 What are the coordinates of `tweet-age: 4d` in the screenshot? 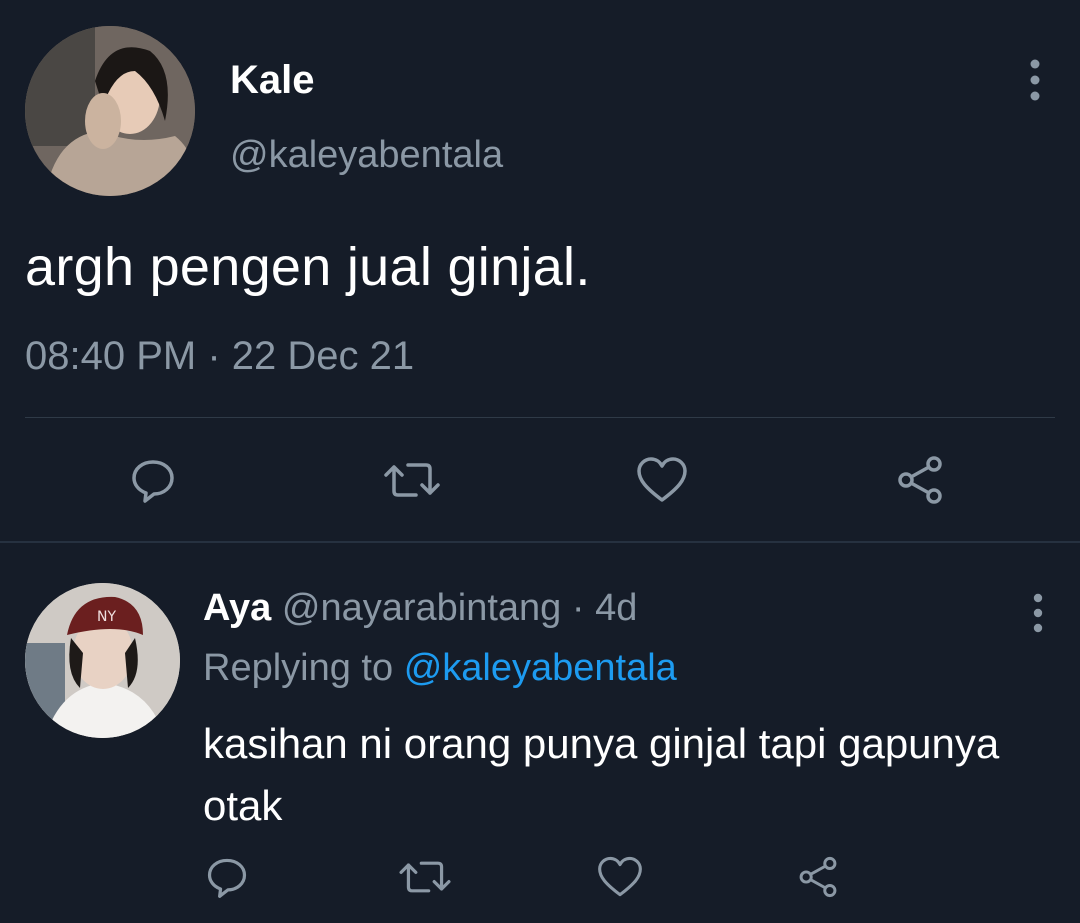 It's located at (616, 608).